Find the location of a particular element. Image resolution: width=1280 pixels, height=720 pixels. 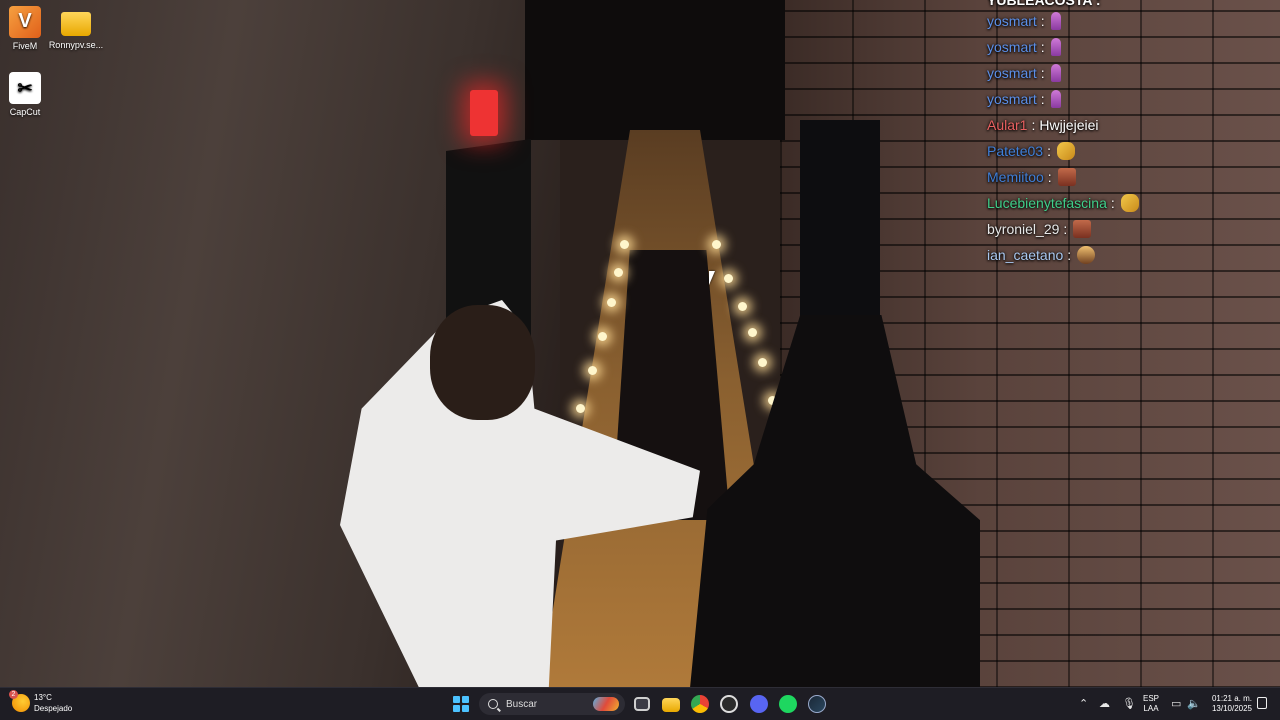

chat-message: ian_caetano: is located at coordinates (1127, 255).